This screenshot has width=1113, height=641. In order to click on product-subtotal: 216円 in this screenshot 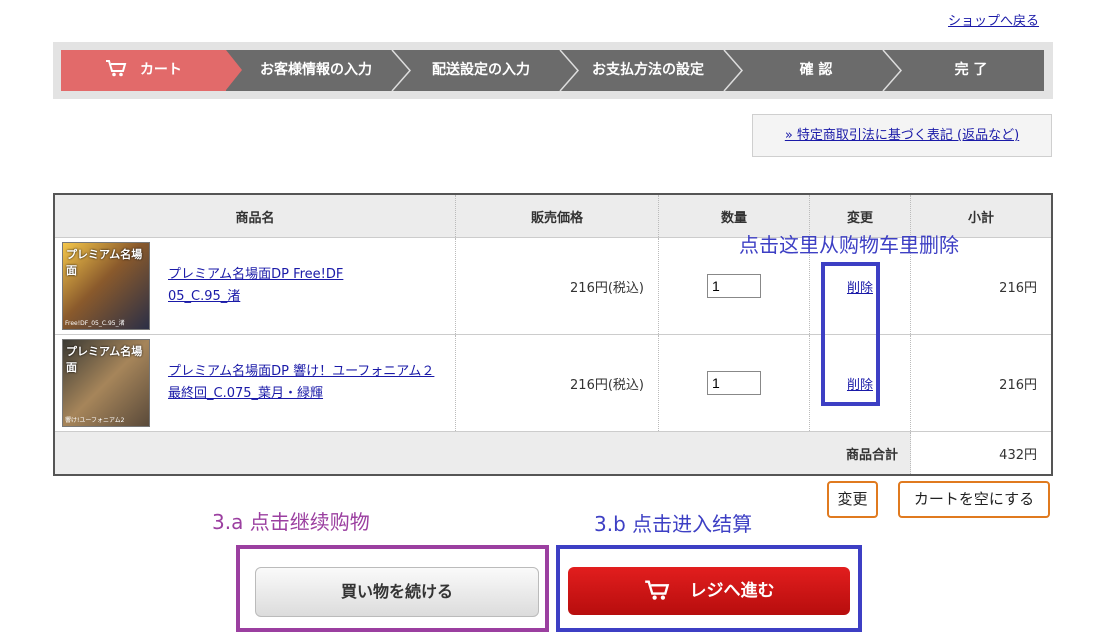, I will do `click(981, 383)`.